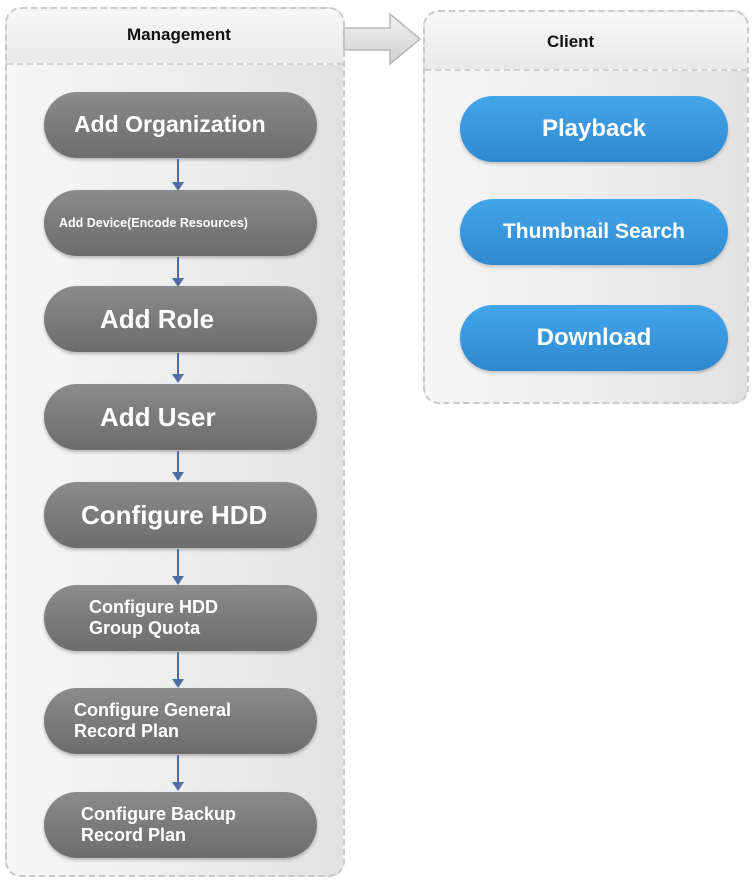 Image resolution: width=755 pixels, height=883 pixels. I want to click on management-header: Management, so click(175, 37).